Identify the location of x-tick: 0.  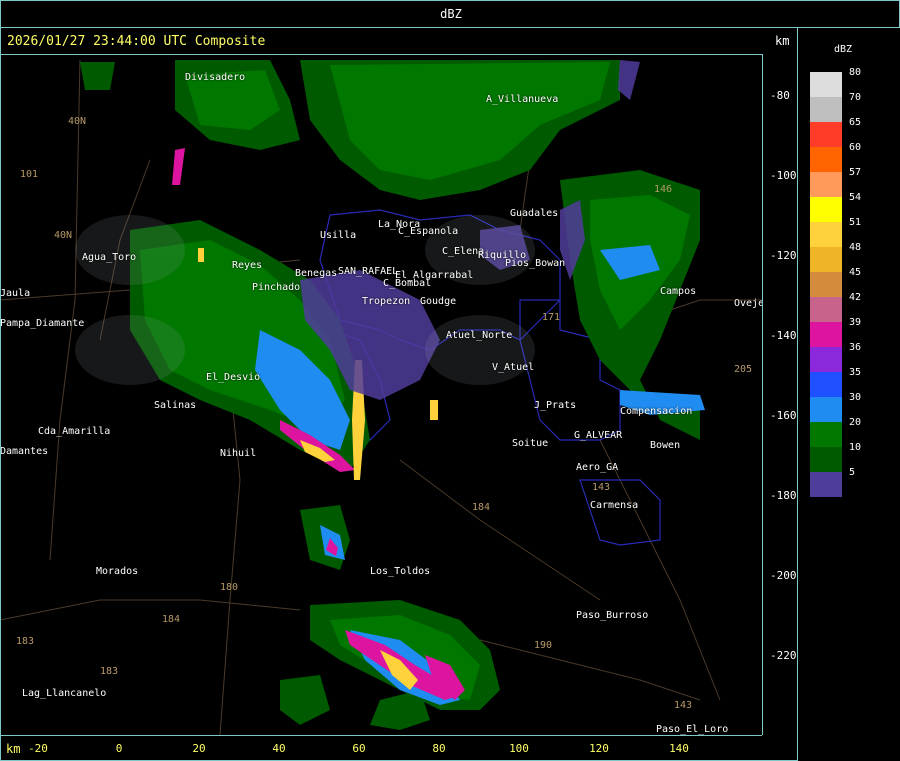
(119, 748).